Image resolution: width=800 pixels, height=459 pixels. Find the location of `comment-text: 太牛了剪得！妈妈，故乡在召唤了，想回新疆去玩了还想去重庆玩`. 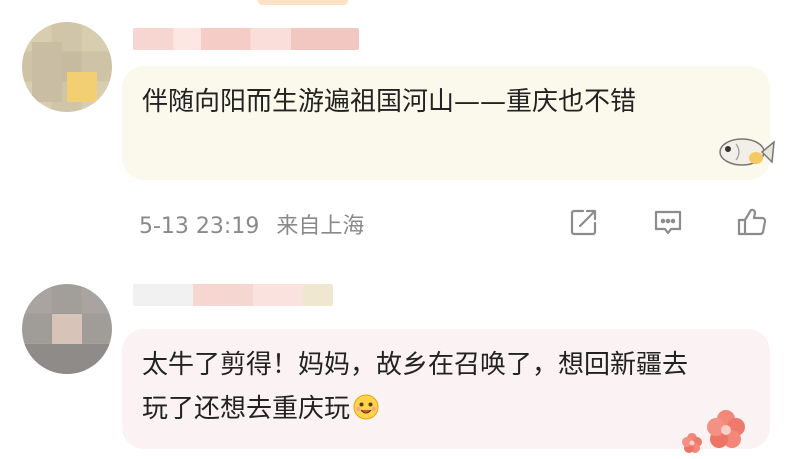

comment-text: 太牛了剪得！妈妈，故乡在召唤了，想回新疆去玩了还想去重庆玩 is located at coordinates (446, 387).